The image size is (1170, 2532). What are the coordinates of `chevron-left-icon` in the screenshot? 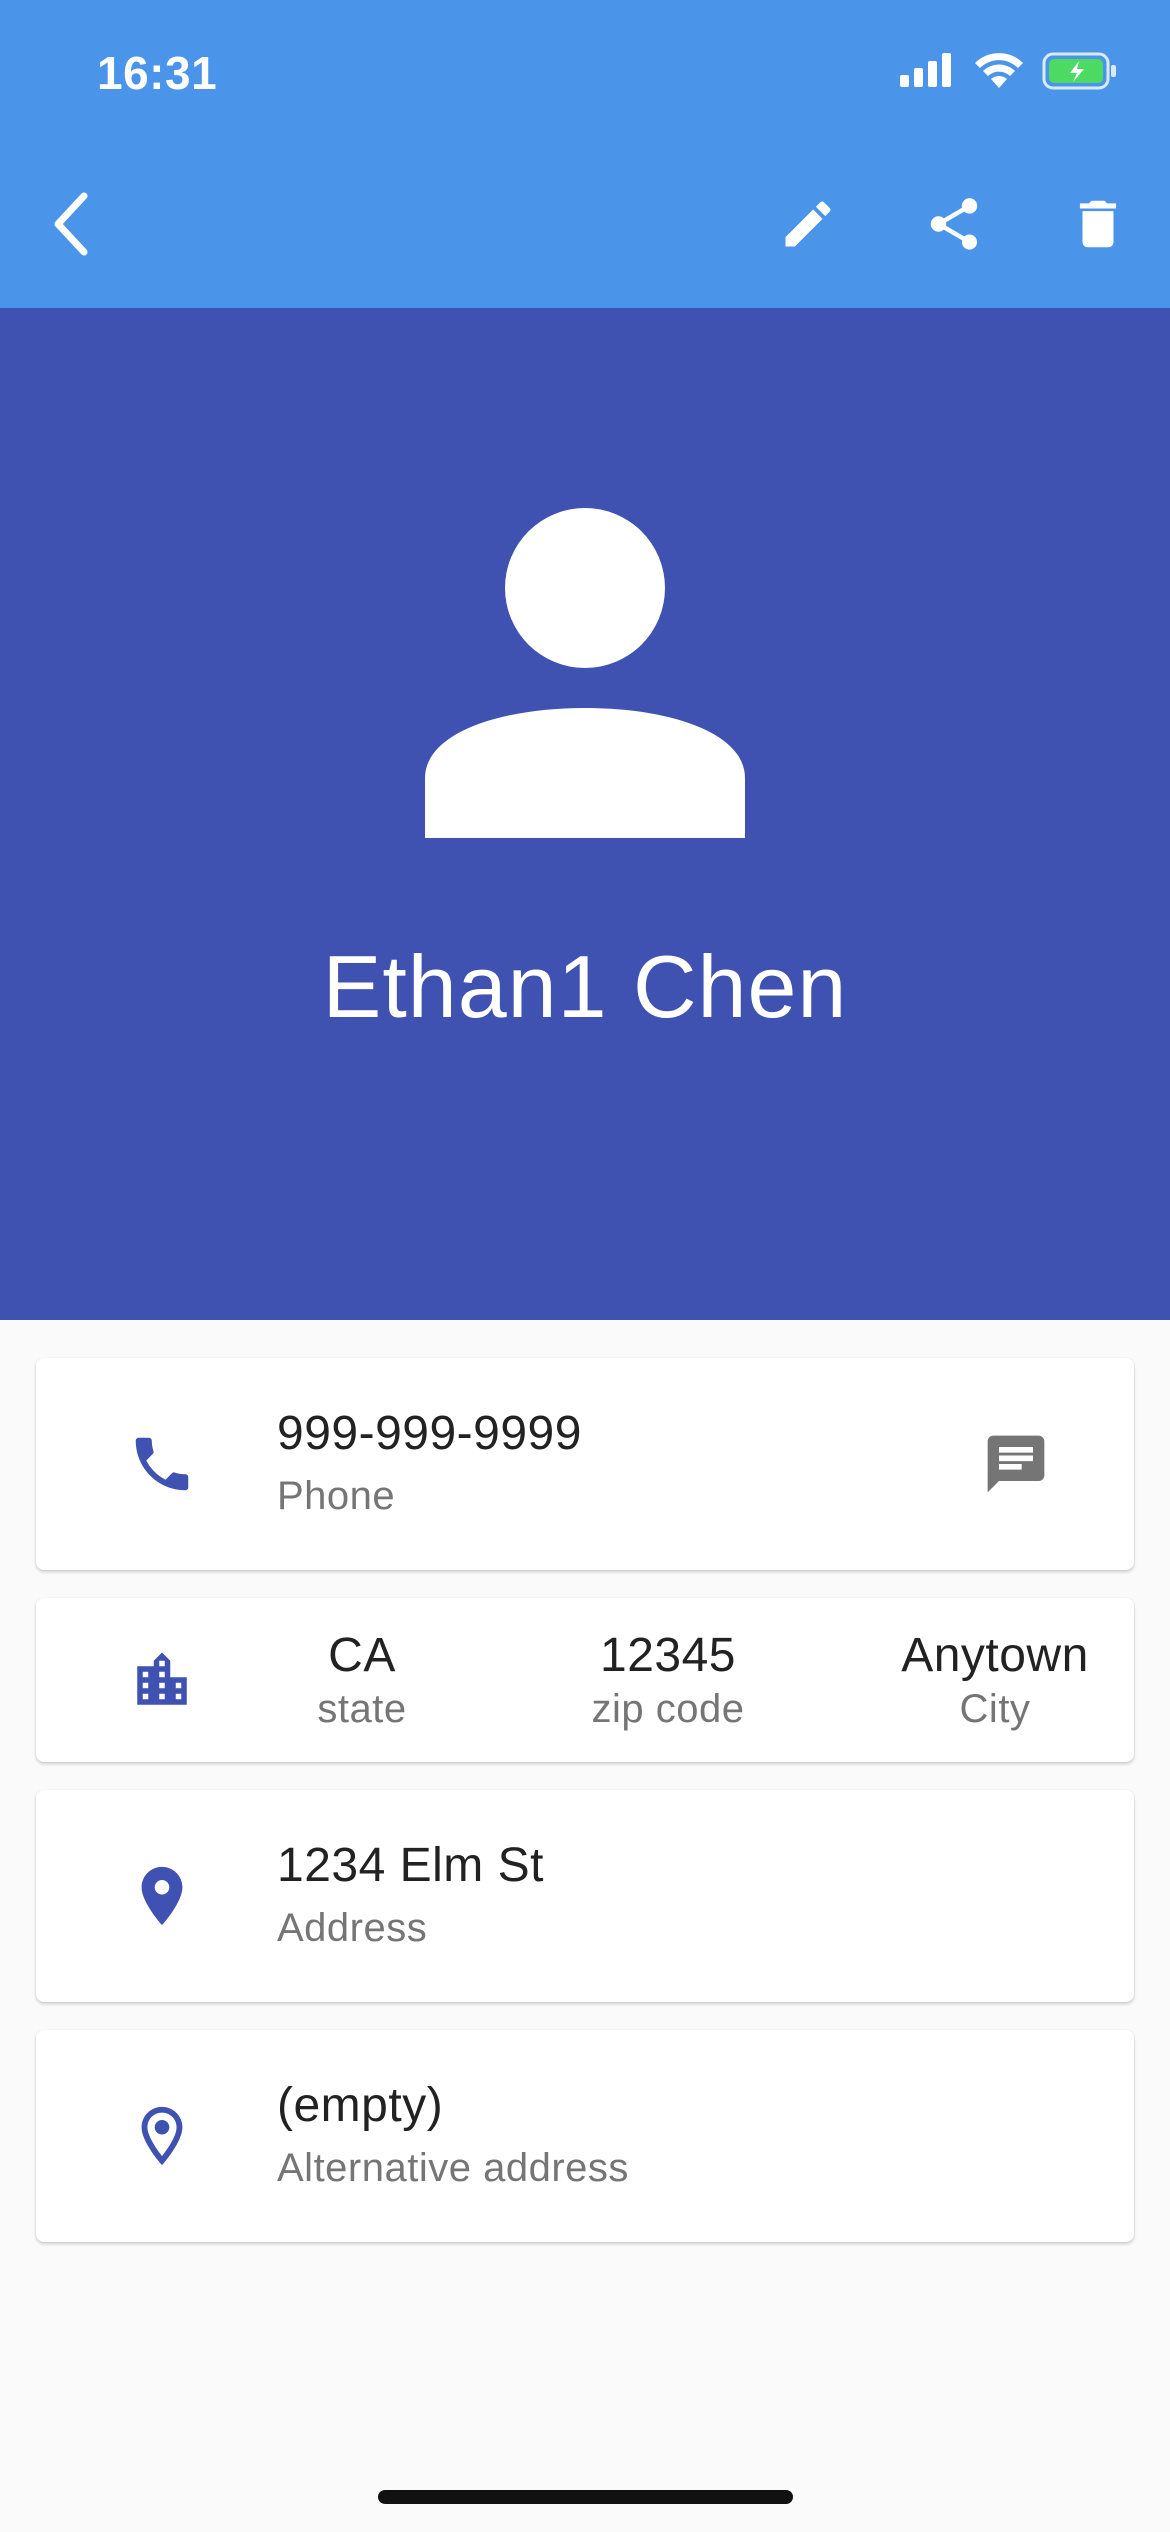 It's located at (71, 224).